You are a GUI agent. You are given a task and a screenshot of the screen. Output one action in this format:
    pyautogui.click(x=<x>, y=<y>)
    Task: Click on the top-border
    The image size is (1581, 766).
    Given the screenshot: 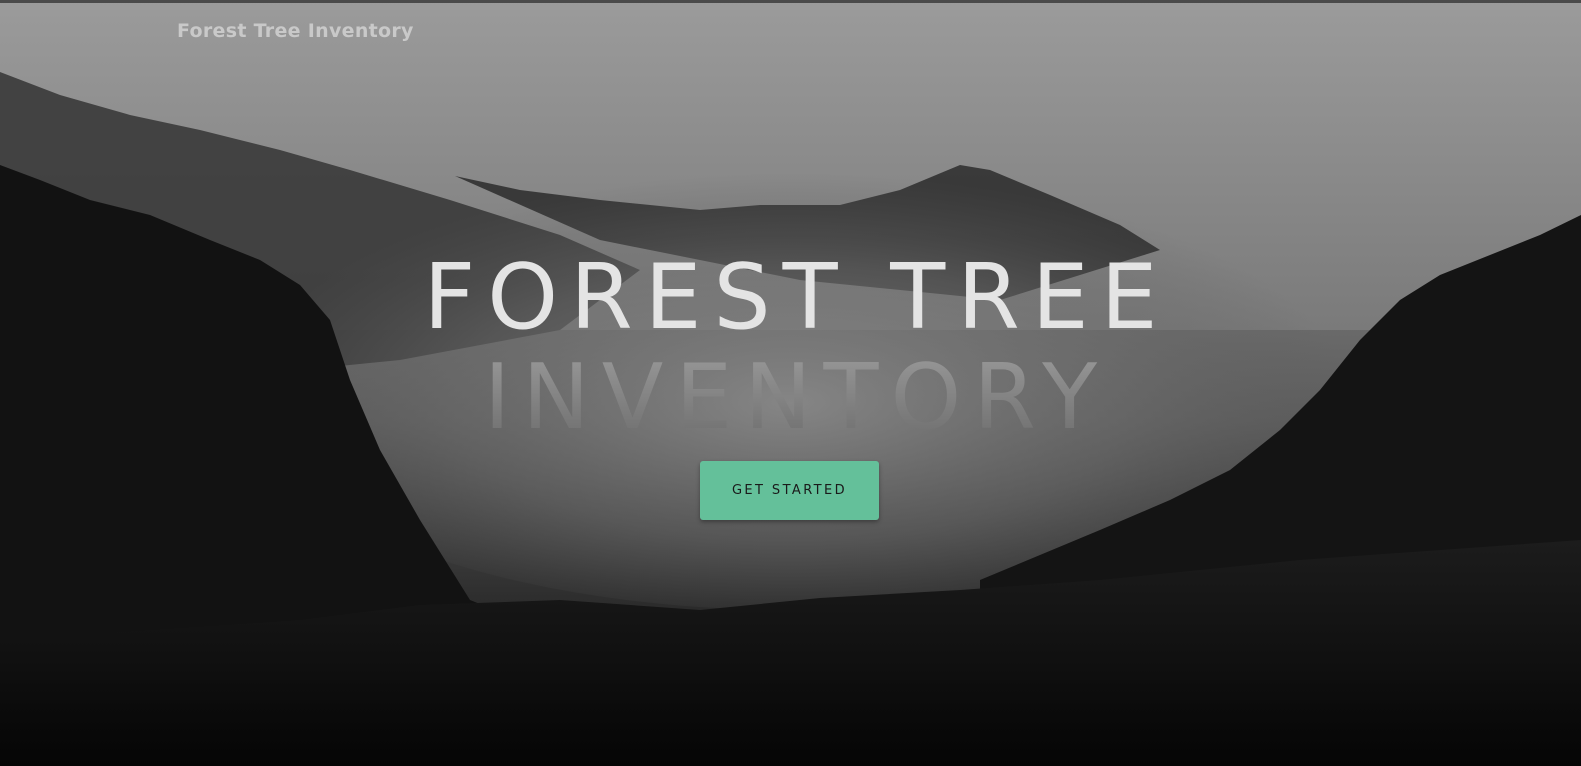 What is the action you would take?
    pyautogui.click(x=790, y=1)
    